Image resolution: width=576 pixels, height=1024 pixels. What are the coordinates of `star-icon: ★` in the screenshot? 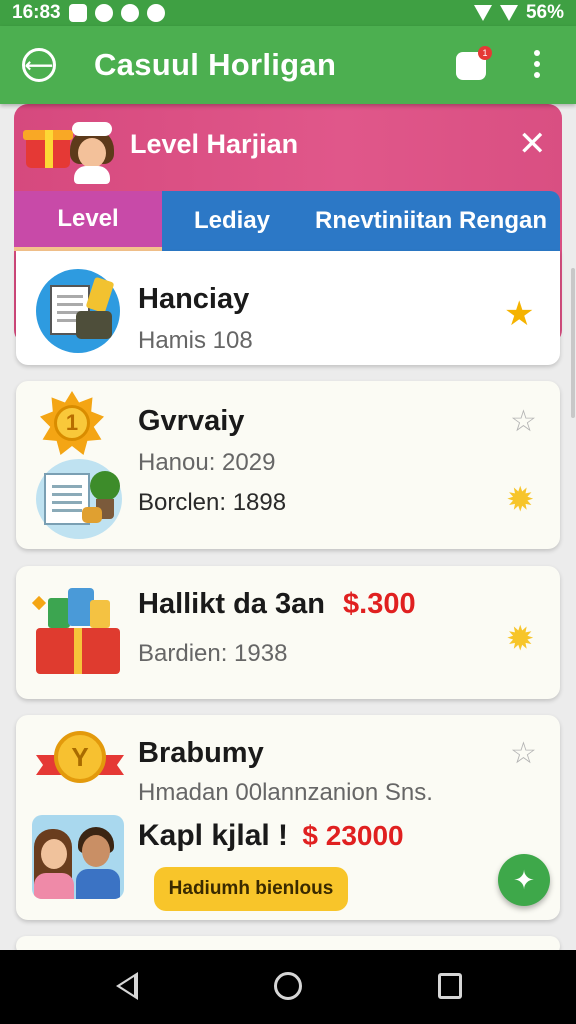 It's located at (519, 314).